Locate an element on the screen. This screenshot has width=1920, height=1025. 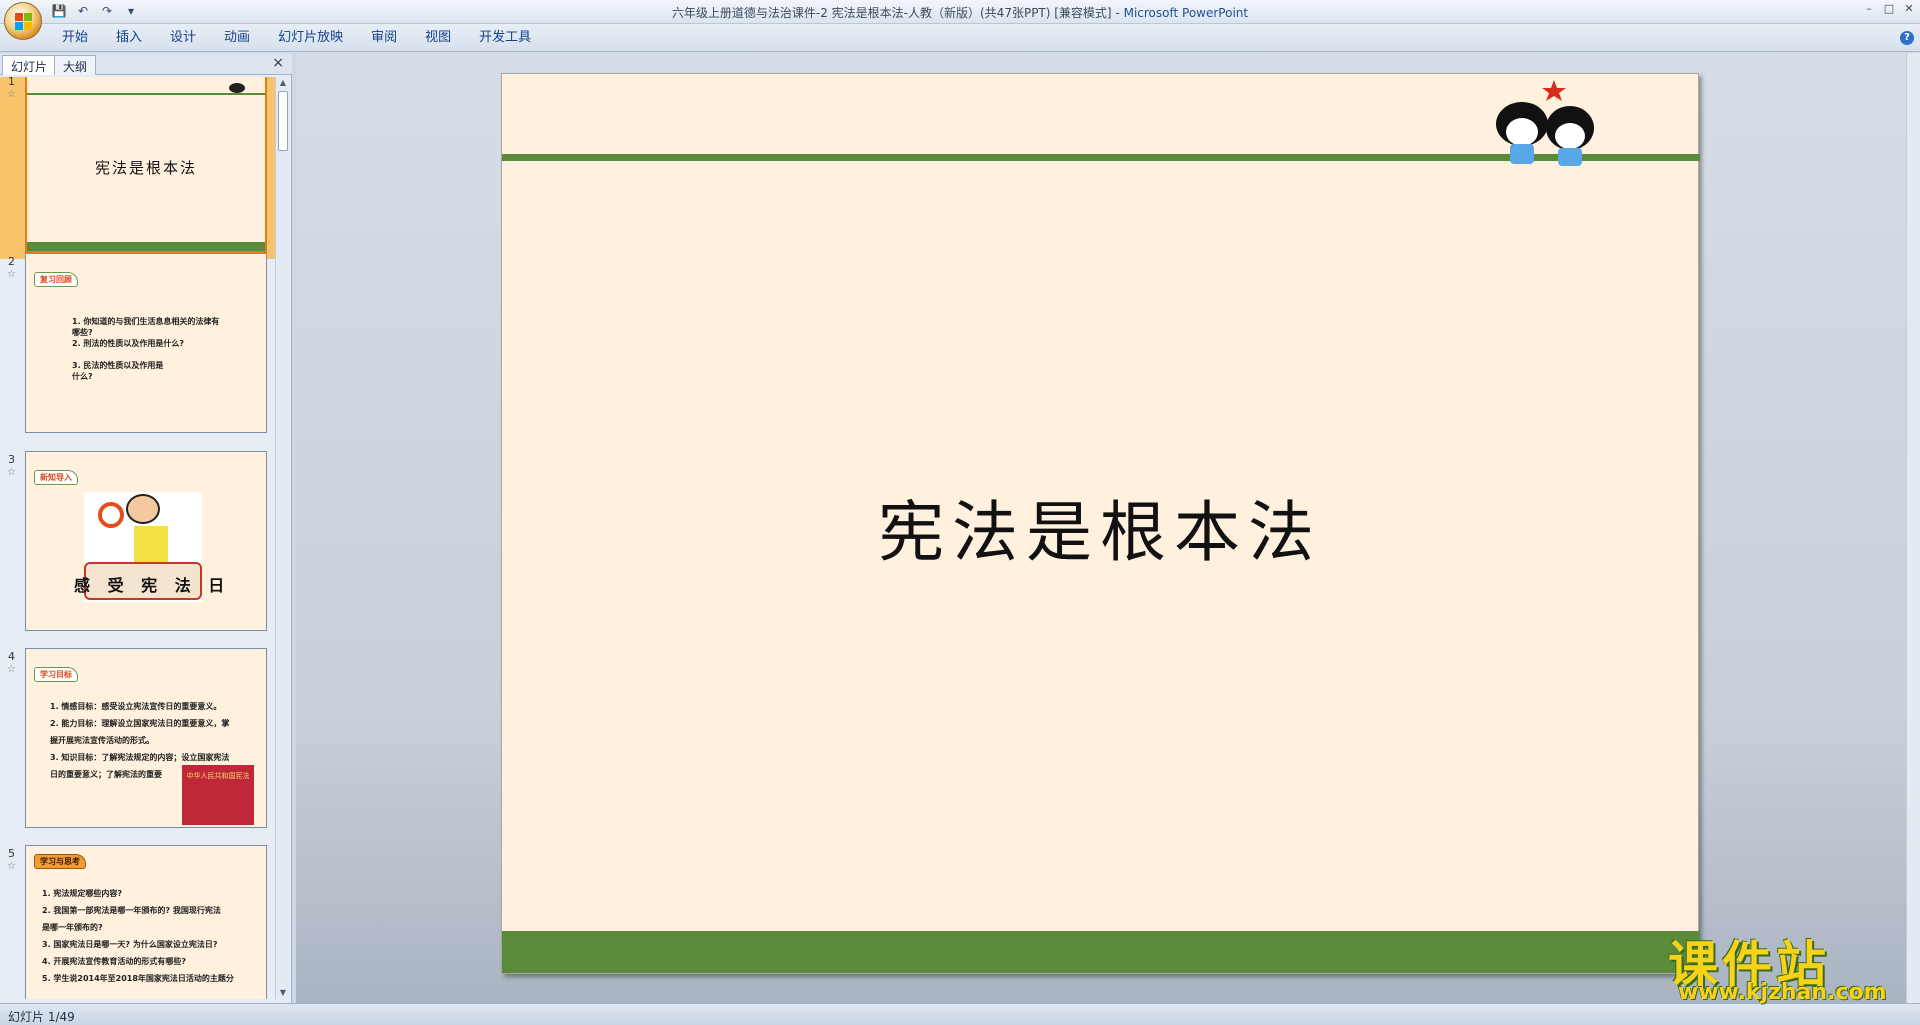
thumb-line: 握开展宪法宣传活动的形式。 is located at coordinates (102, 740).